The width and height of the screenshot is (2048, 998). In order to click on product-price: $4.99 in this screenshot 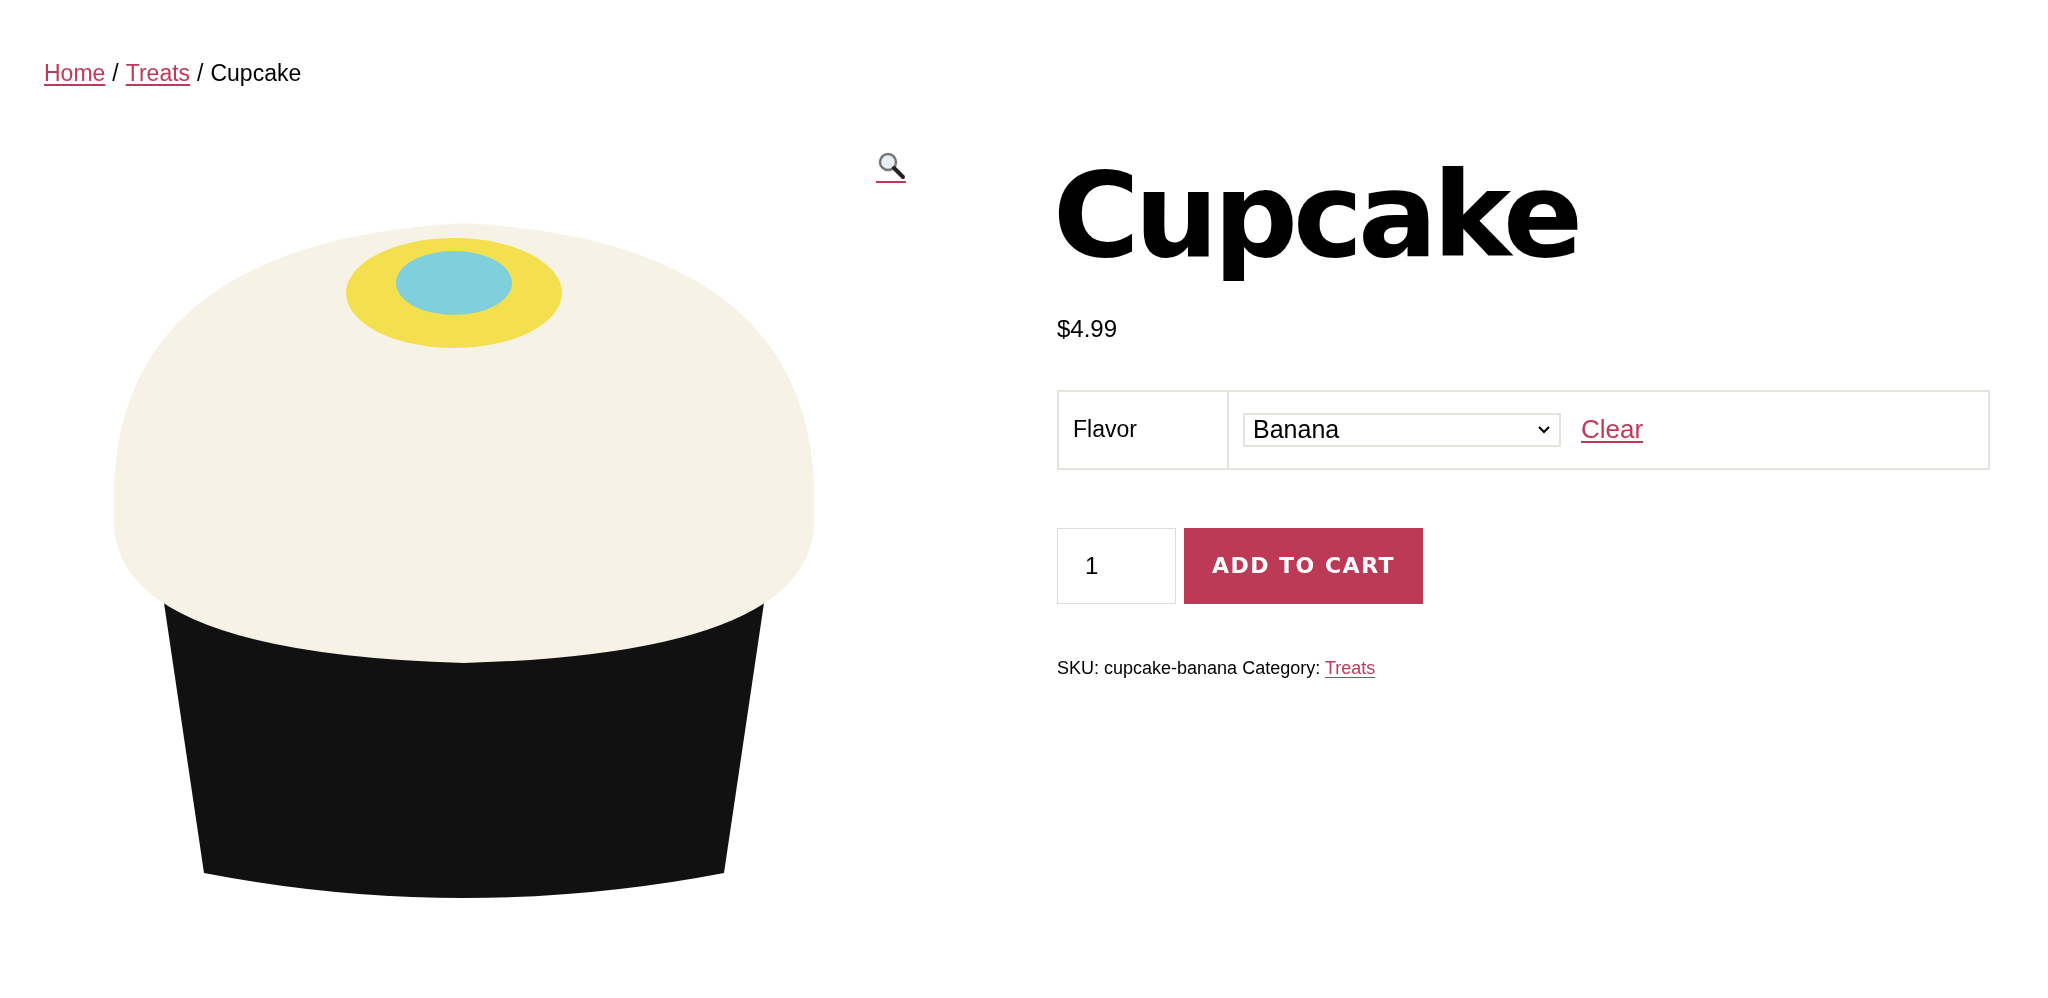, I will do `click(1088, 328)`.